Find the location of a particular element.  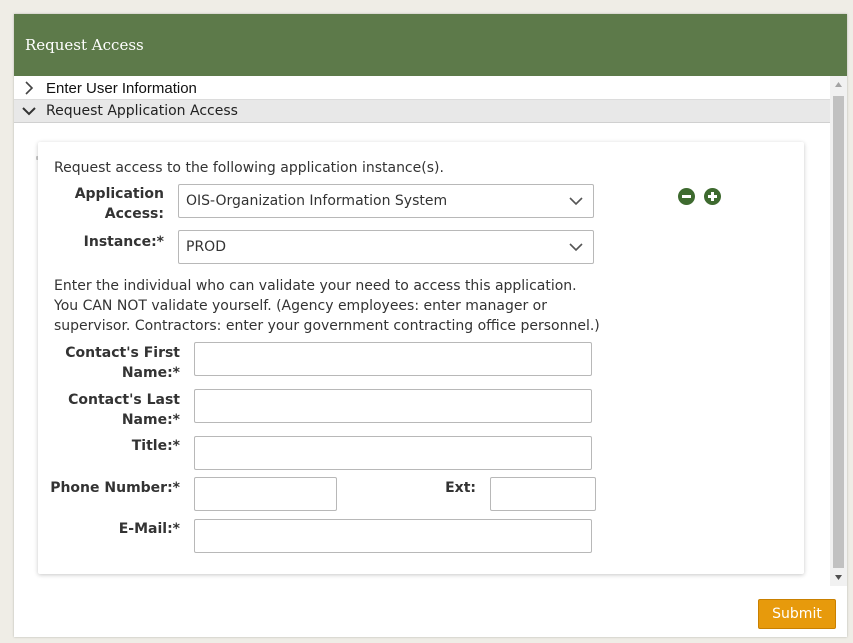

email-label: E-Mail:* is located at coordinates (149, 529).